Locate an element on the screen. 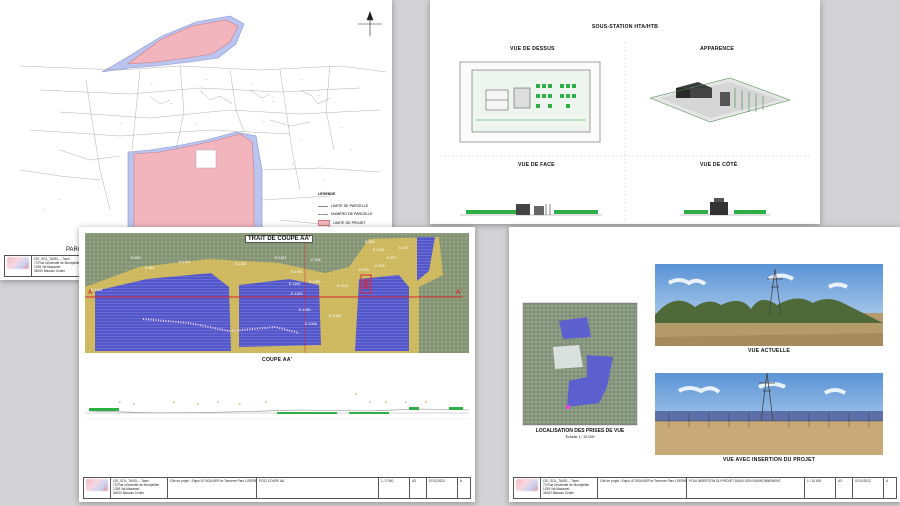  substation-top-view is located at coordinates (530, 102).